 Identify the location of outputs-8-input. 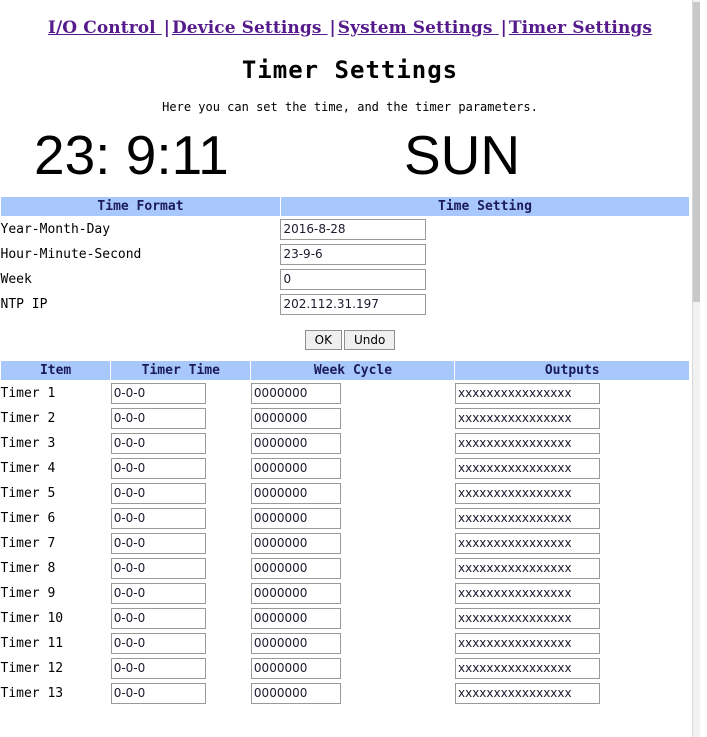
(527, 568).